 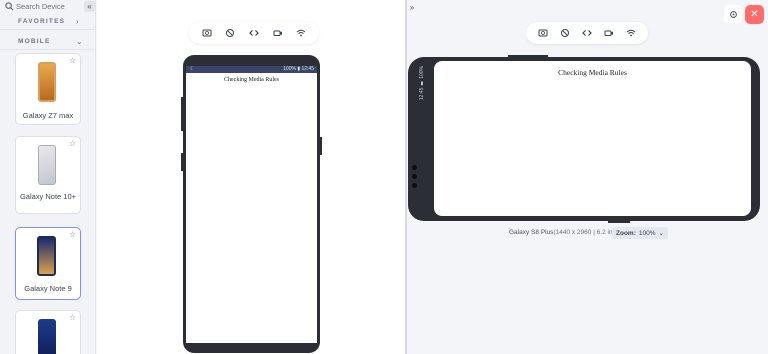 I want to click on portrait-page-text: Checking Media Rules, so click(x=251, y=80).